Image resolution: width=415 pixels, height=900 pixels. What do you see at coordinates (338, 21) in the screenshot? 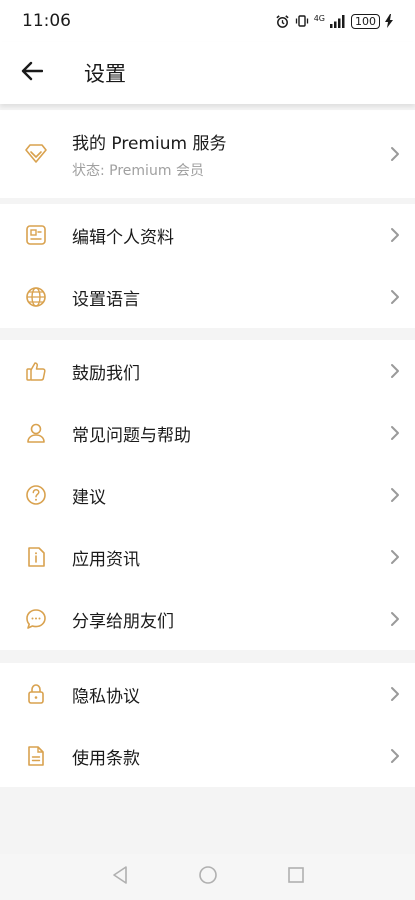
I see `signal-icon` at bounding box center [338, 21].